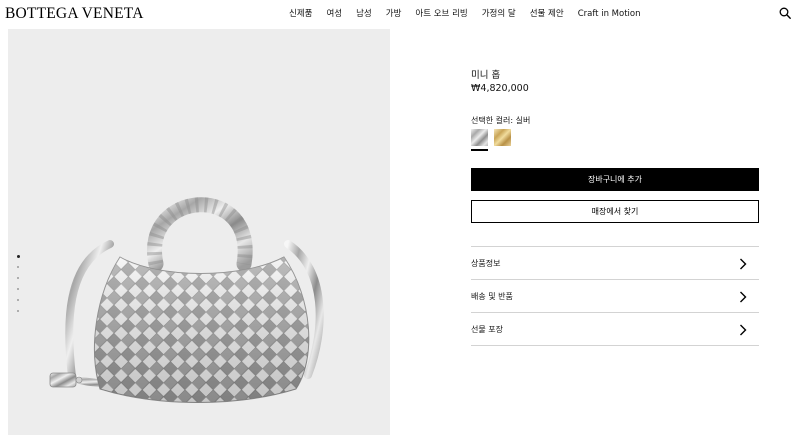  What do you see at coordinates (487, 329) in the screenshot?
I see `accordion-label: 선물 포장` at bounding box center [487, 329].